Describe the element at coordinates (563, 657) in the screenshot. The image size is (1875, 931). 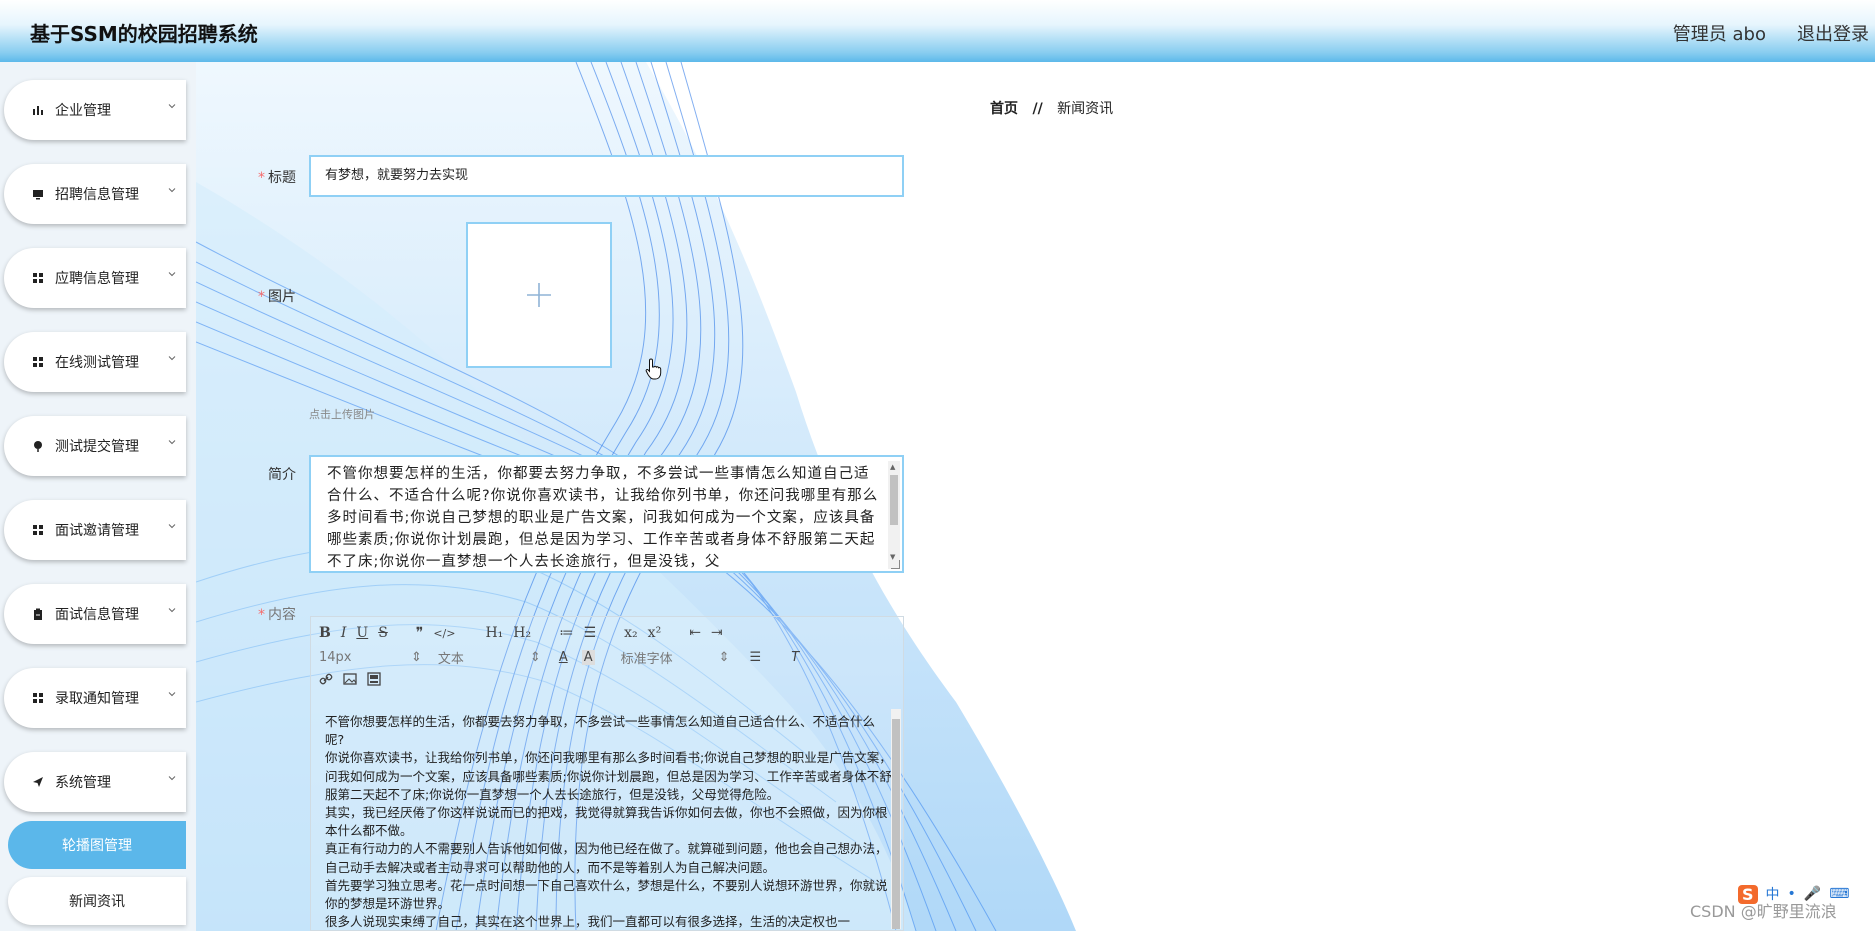
I see `font-color-icon: A` at that location.